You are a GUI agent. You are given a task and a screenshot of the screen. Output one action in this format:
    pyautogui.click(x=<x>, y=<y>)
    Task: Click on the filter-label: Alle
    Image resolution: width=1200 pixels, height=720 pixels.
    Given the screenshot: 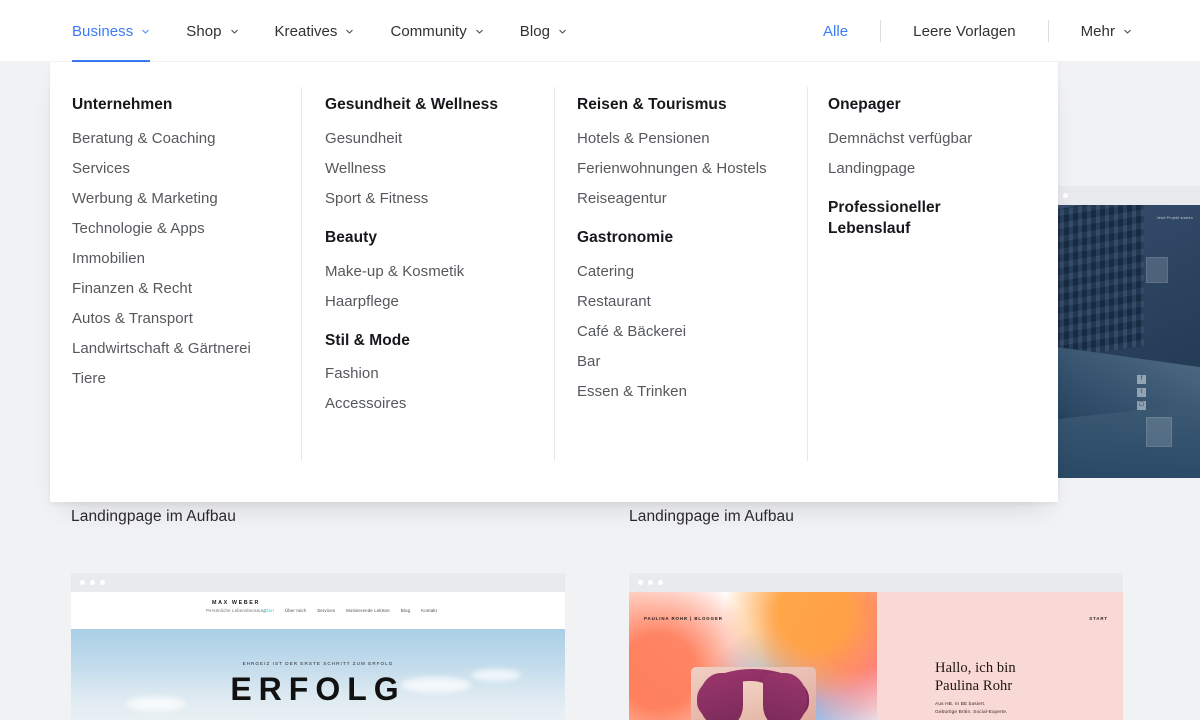 What is the action you would take?
    pyautogui.click(x=835, y=31)
    